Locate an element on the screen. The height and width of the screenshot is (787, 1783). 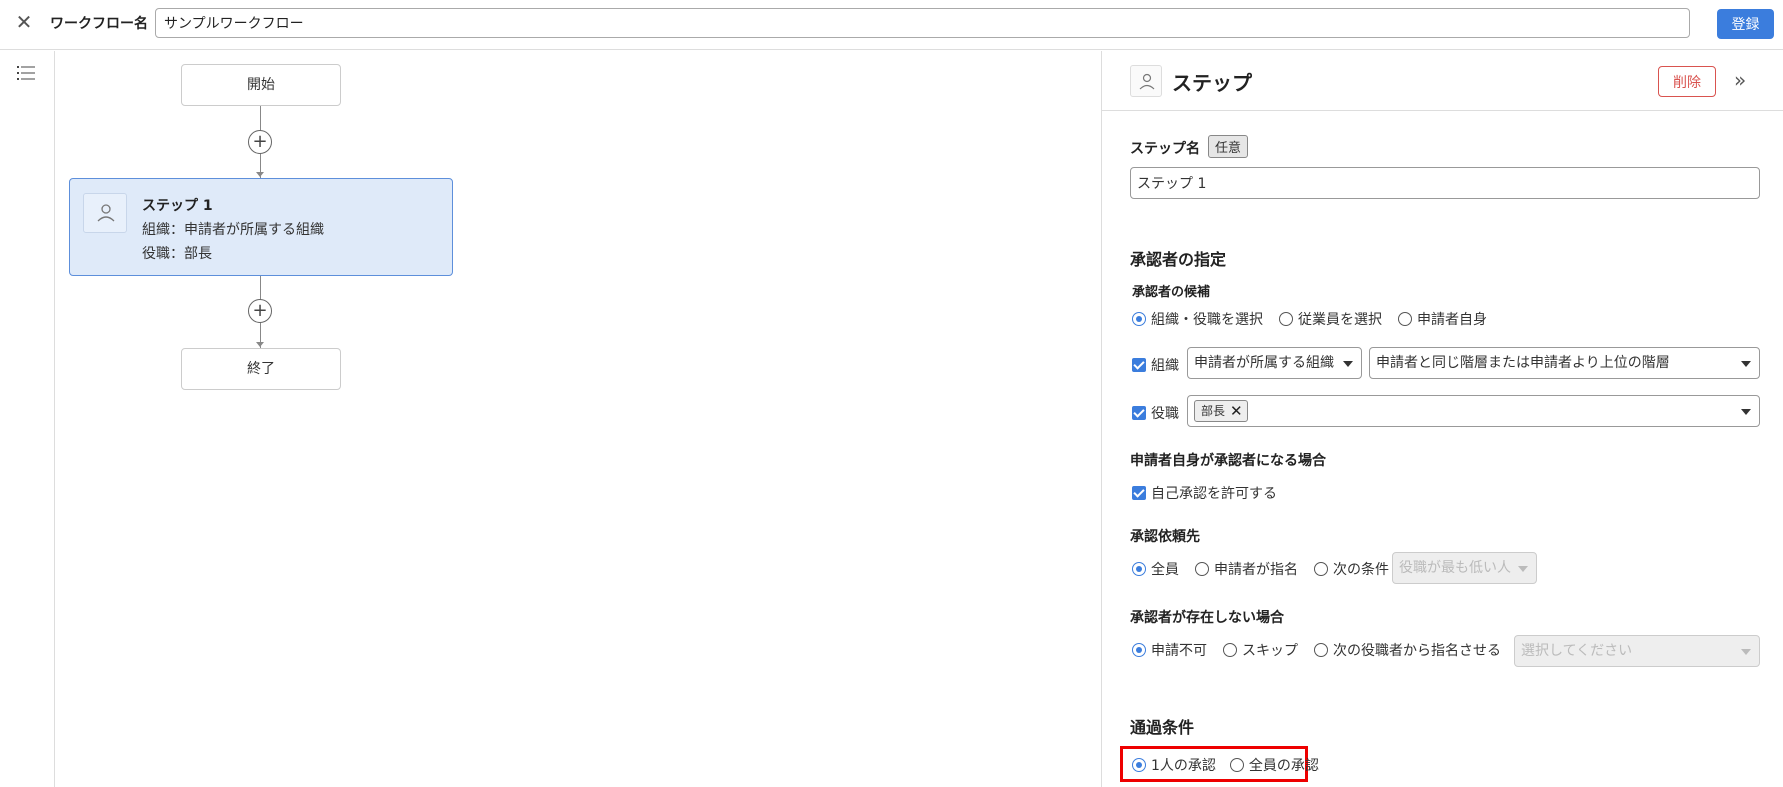
top-bar: ✕ ワークフロー名 登録 is located at coordinates (891, 25).